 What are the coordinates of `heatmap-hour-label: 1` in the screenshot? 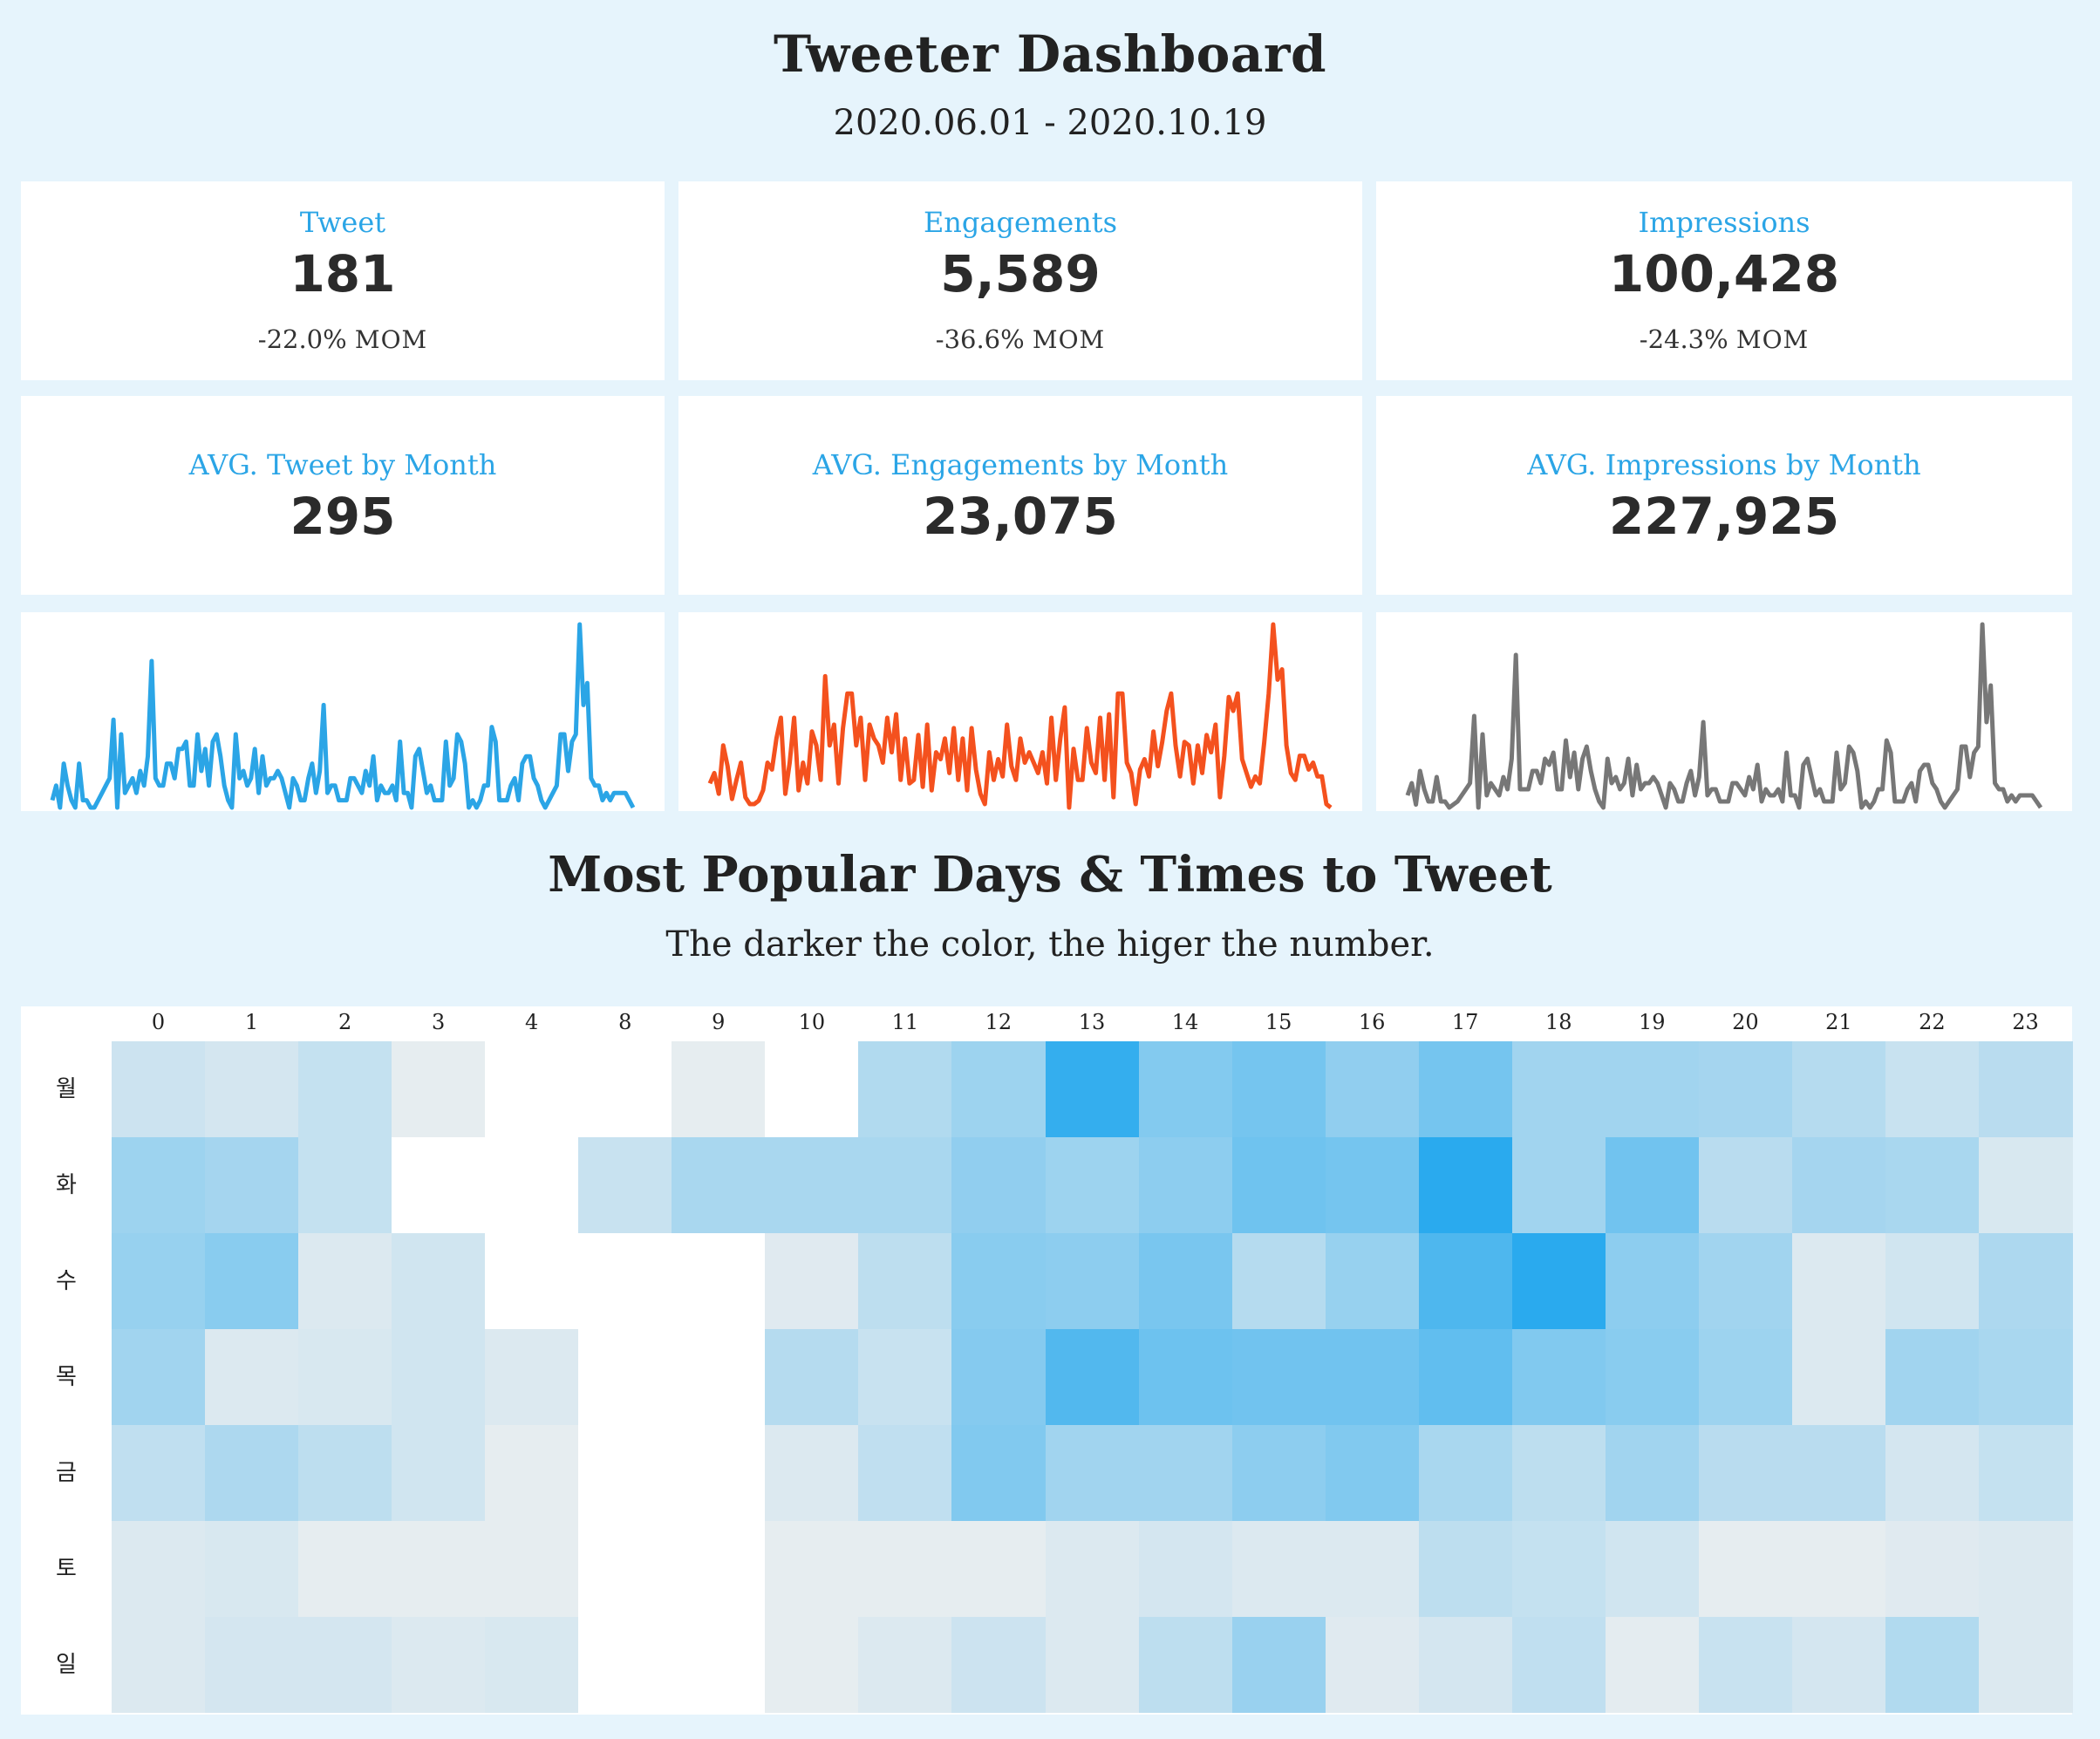 It's located at (251, 1022).